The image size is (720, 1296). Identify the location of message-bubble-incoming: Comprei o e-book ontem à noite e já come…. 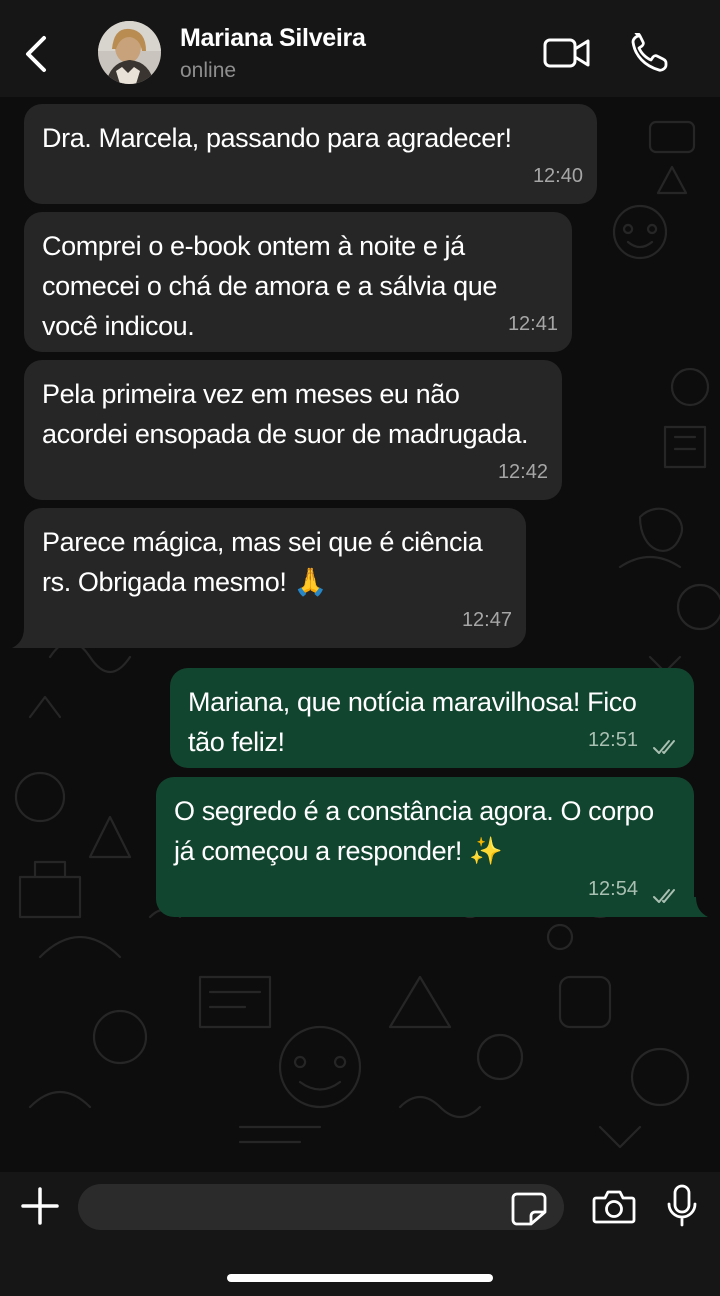
(298, 282).